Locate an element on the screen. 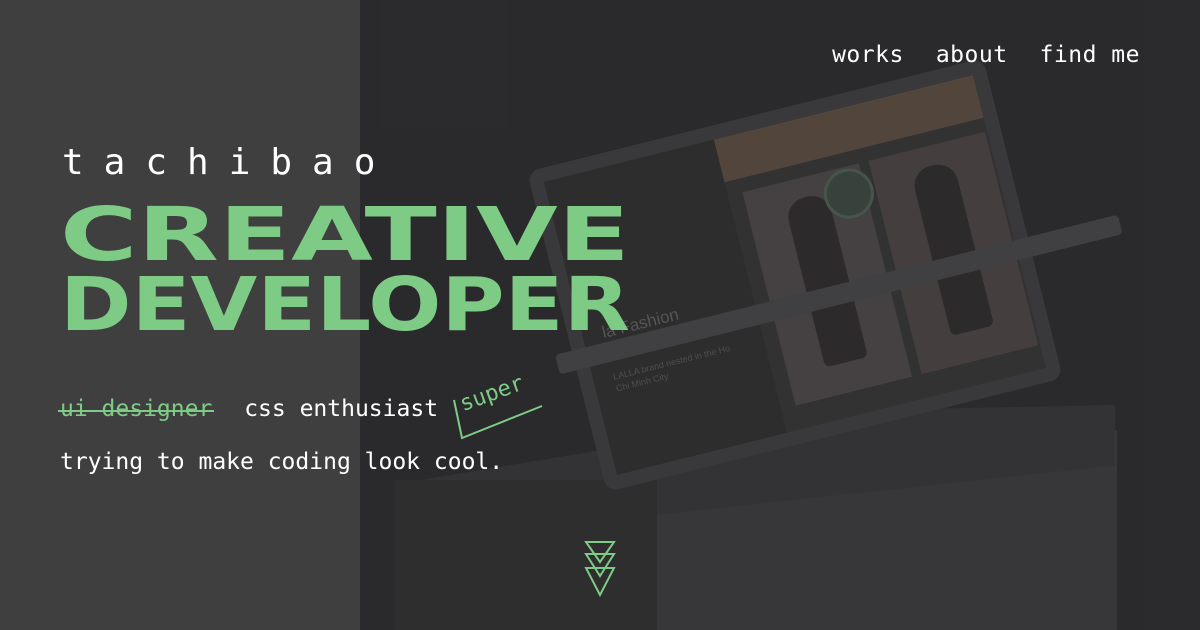 Image resolution: width=1200 pixels, height=630 pixels. strikethrough-role: ui designer is located at coordinates (136, 409).